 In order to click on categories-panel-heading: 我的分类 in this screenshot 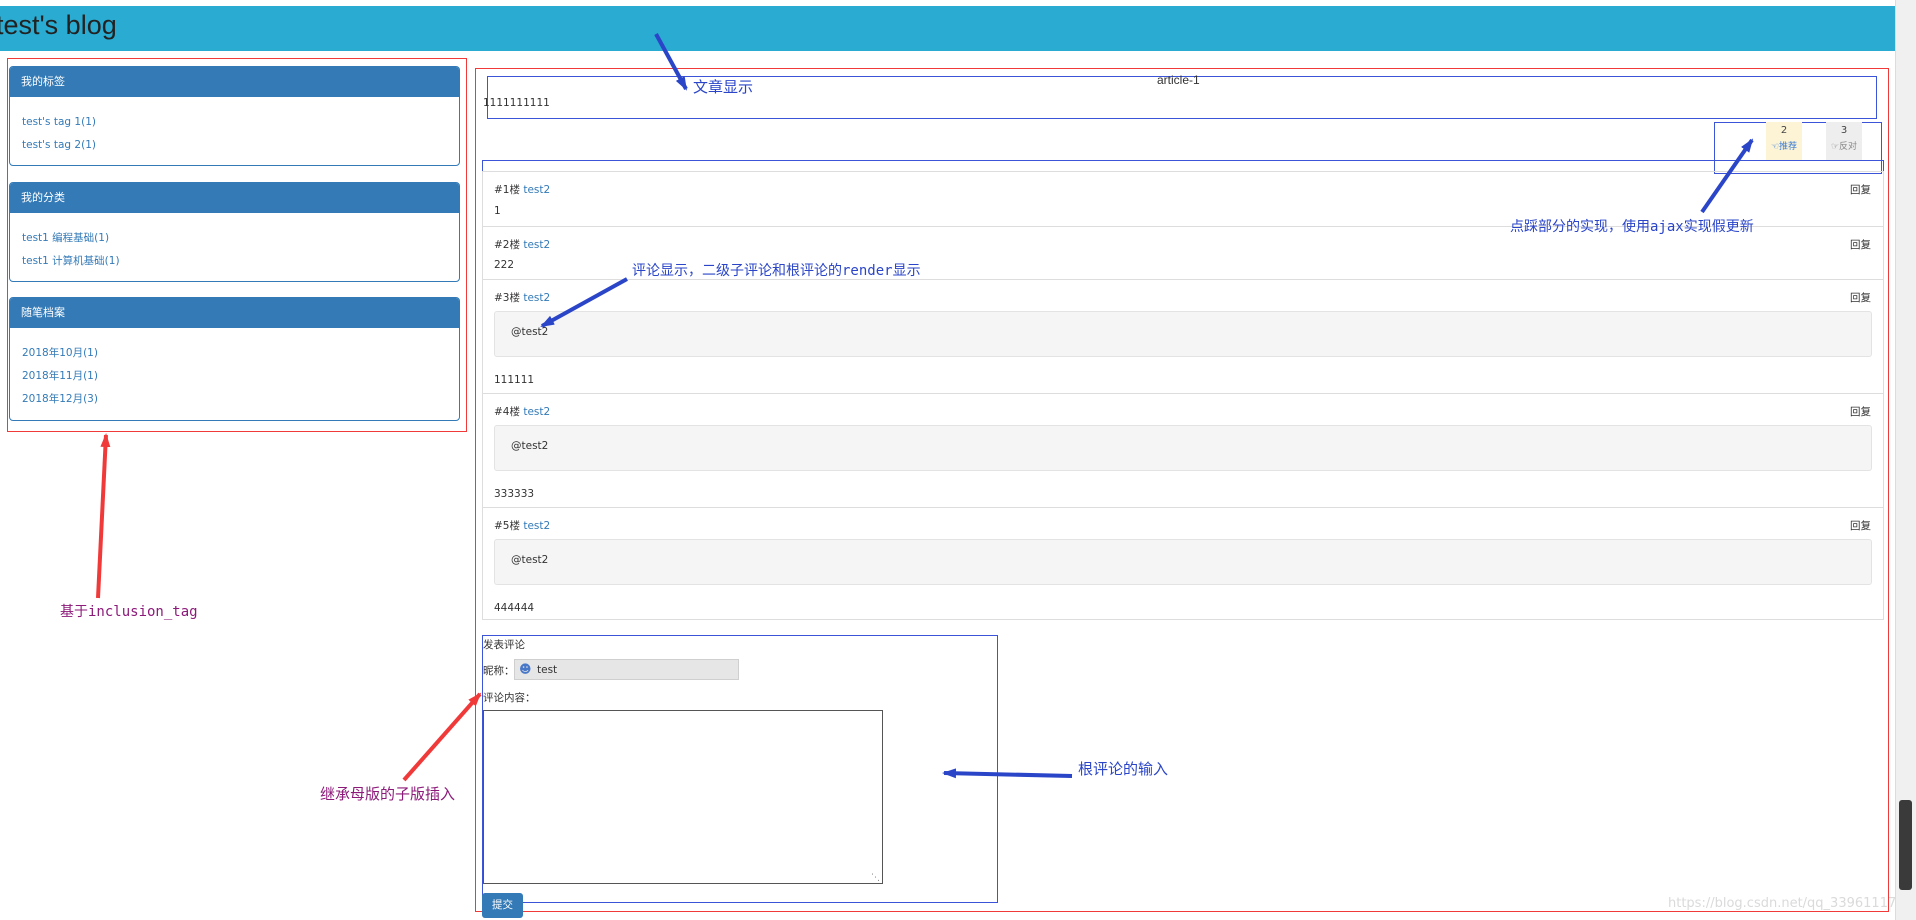, I will do `click(234, 198)`.